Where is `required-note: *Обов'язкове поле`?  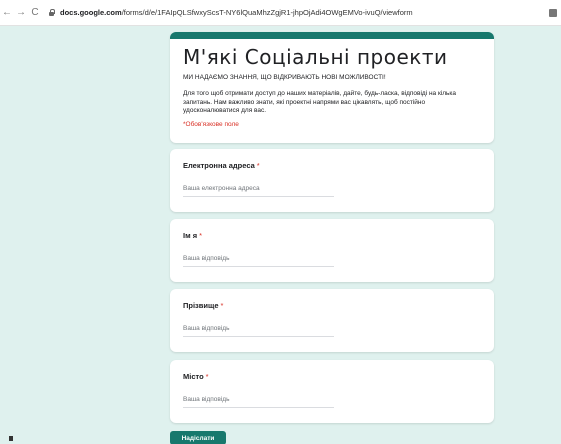
required-note: *Обов'язкове поле is located at coordinates (211, 124).